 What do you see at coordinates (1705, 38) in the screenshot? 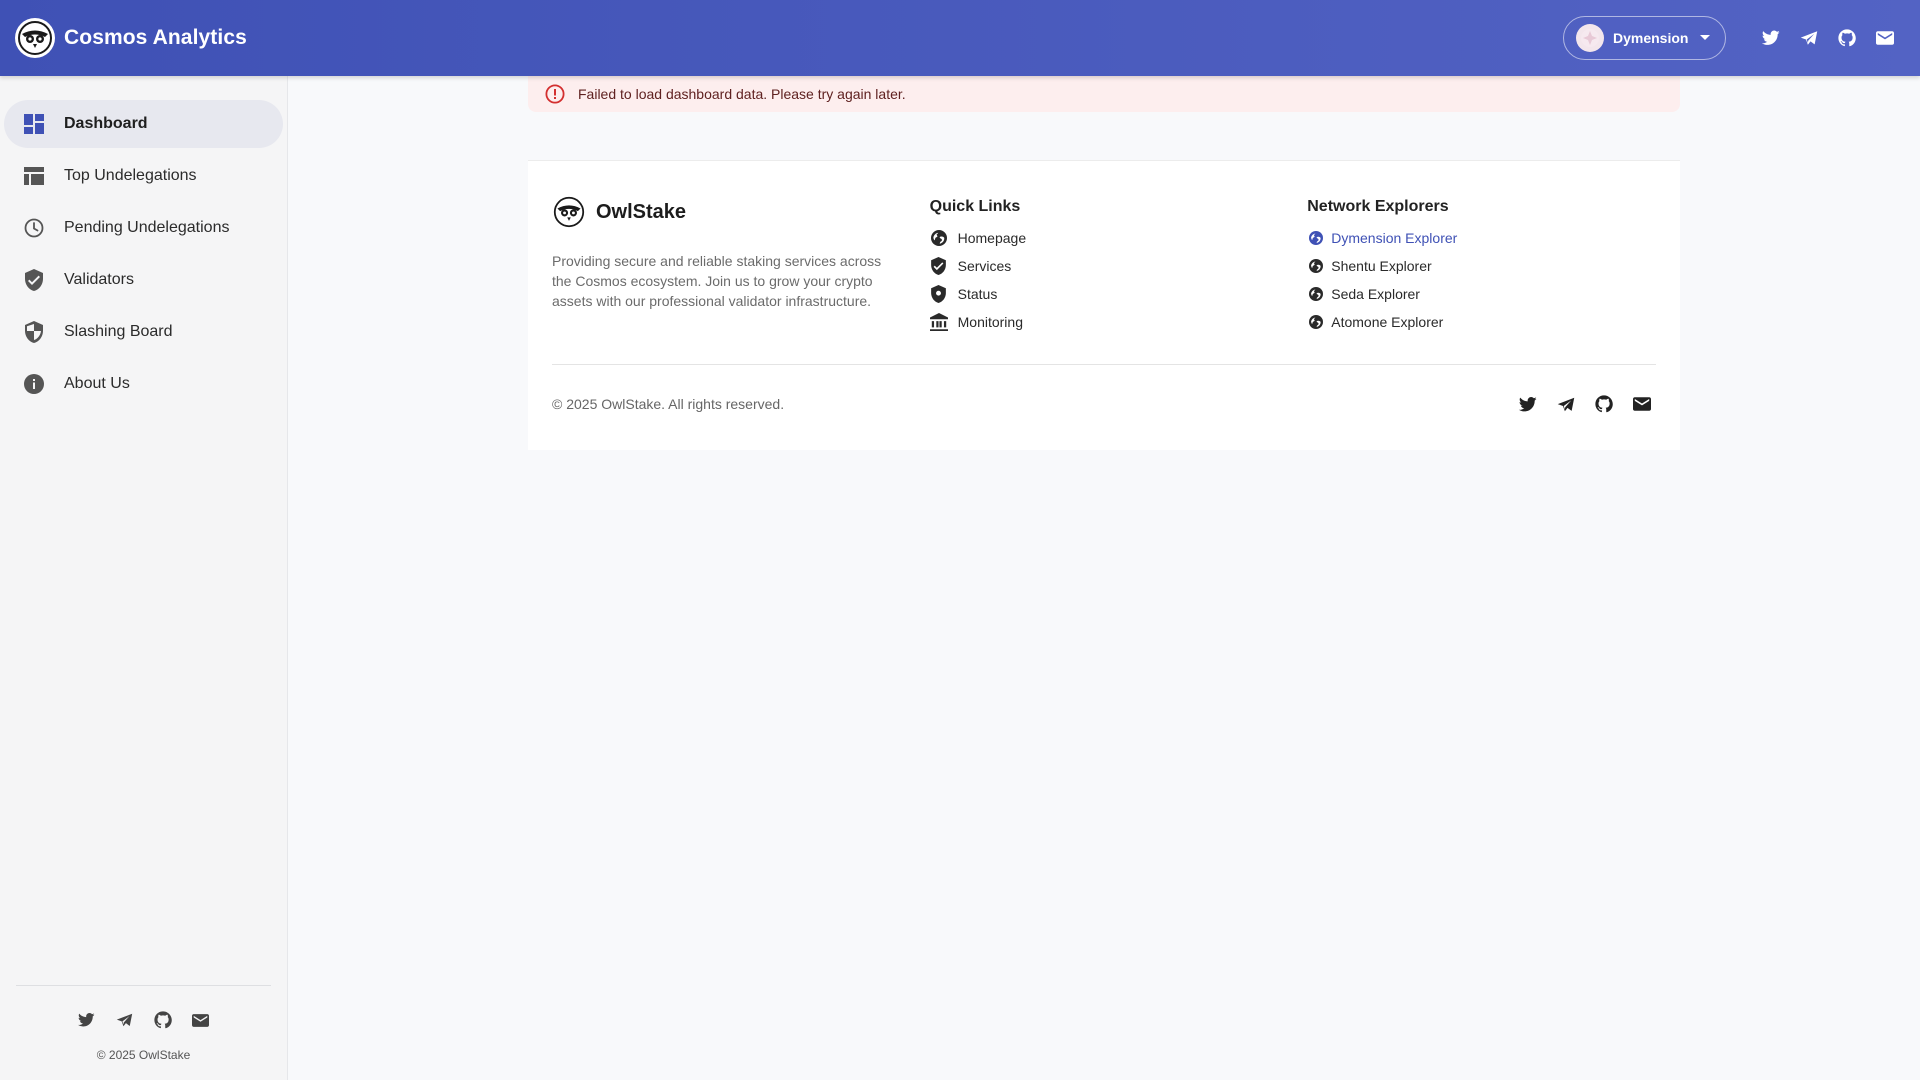
I see `chevron-down-icon` at bounding box center [1705, 38].